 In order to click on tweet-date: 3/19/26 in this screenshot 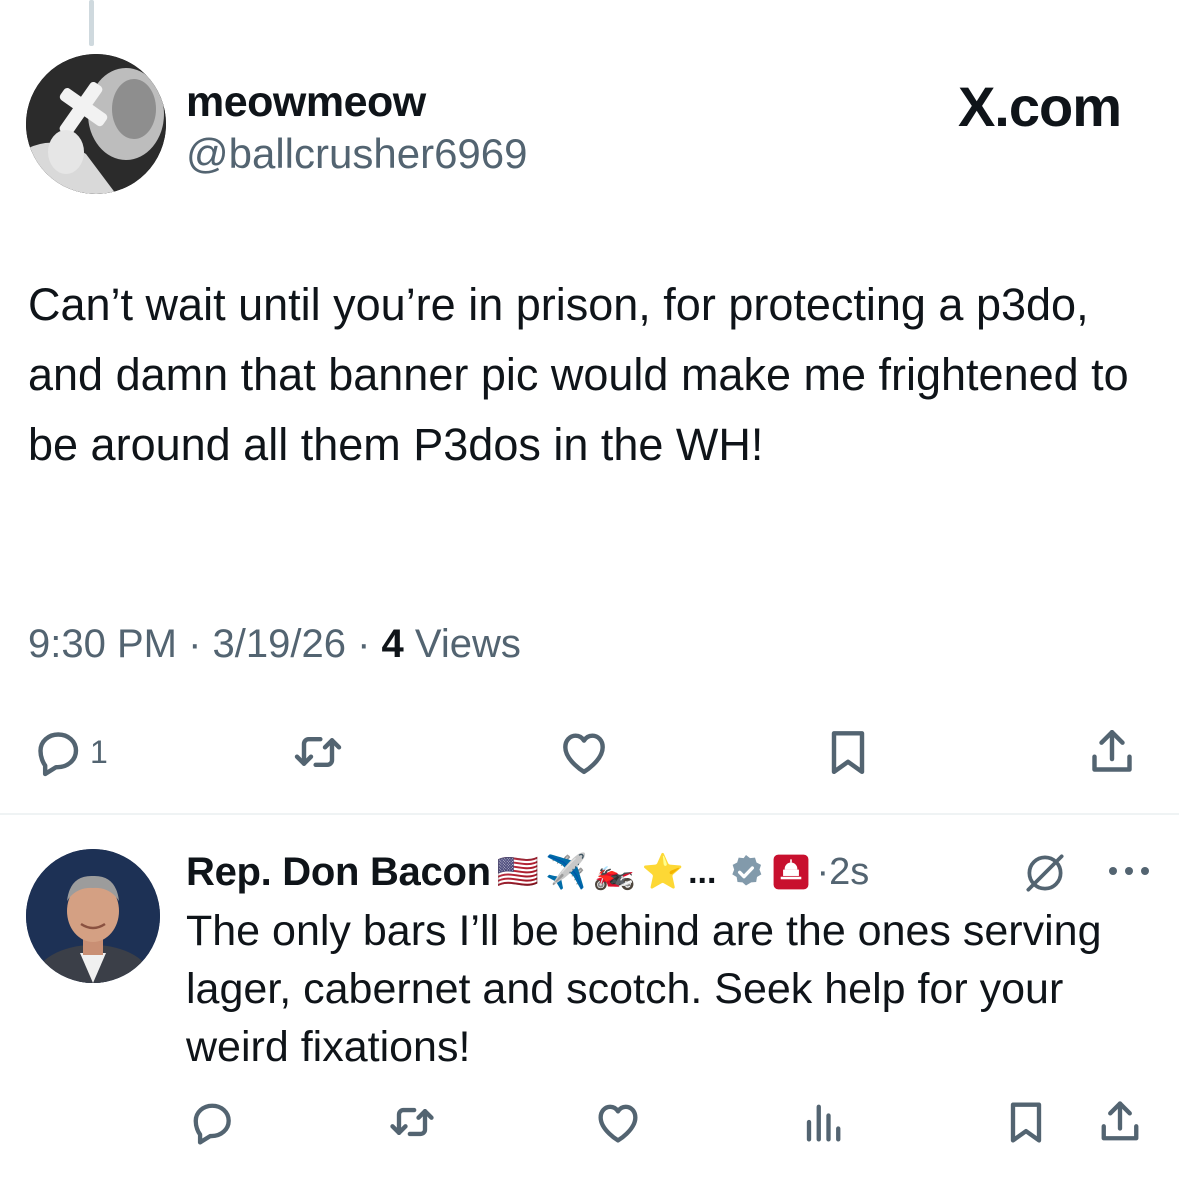, I will do `click(279, 644)`.